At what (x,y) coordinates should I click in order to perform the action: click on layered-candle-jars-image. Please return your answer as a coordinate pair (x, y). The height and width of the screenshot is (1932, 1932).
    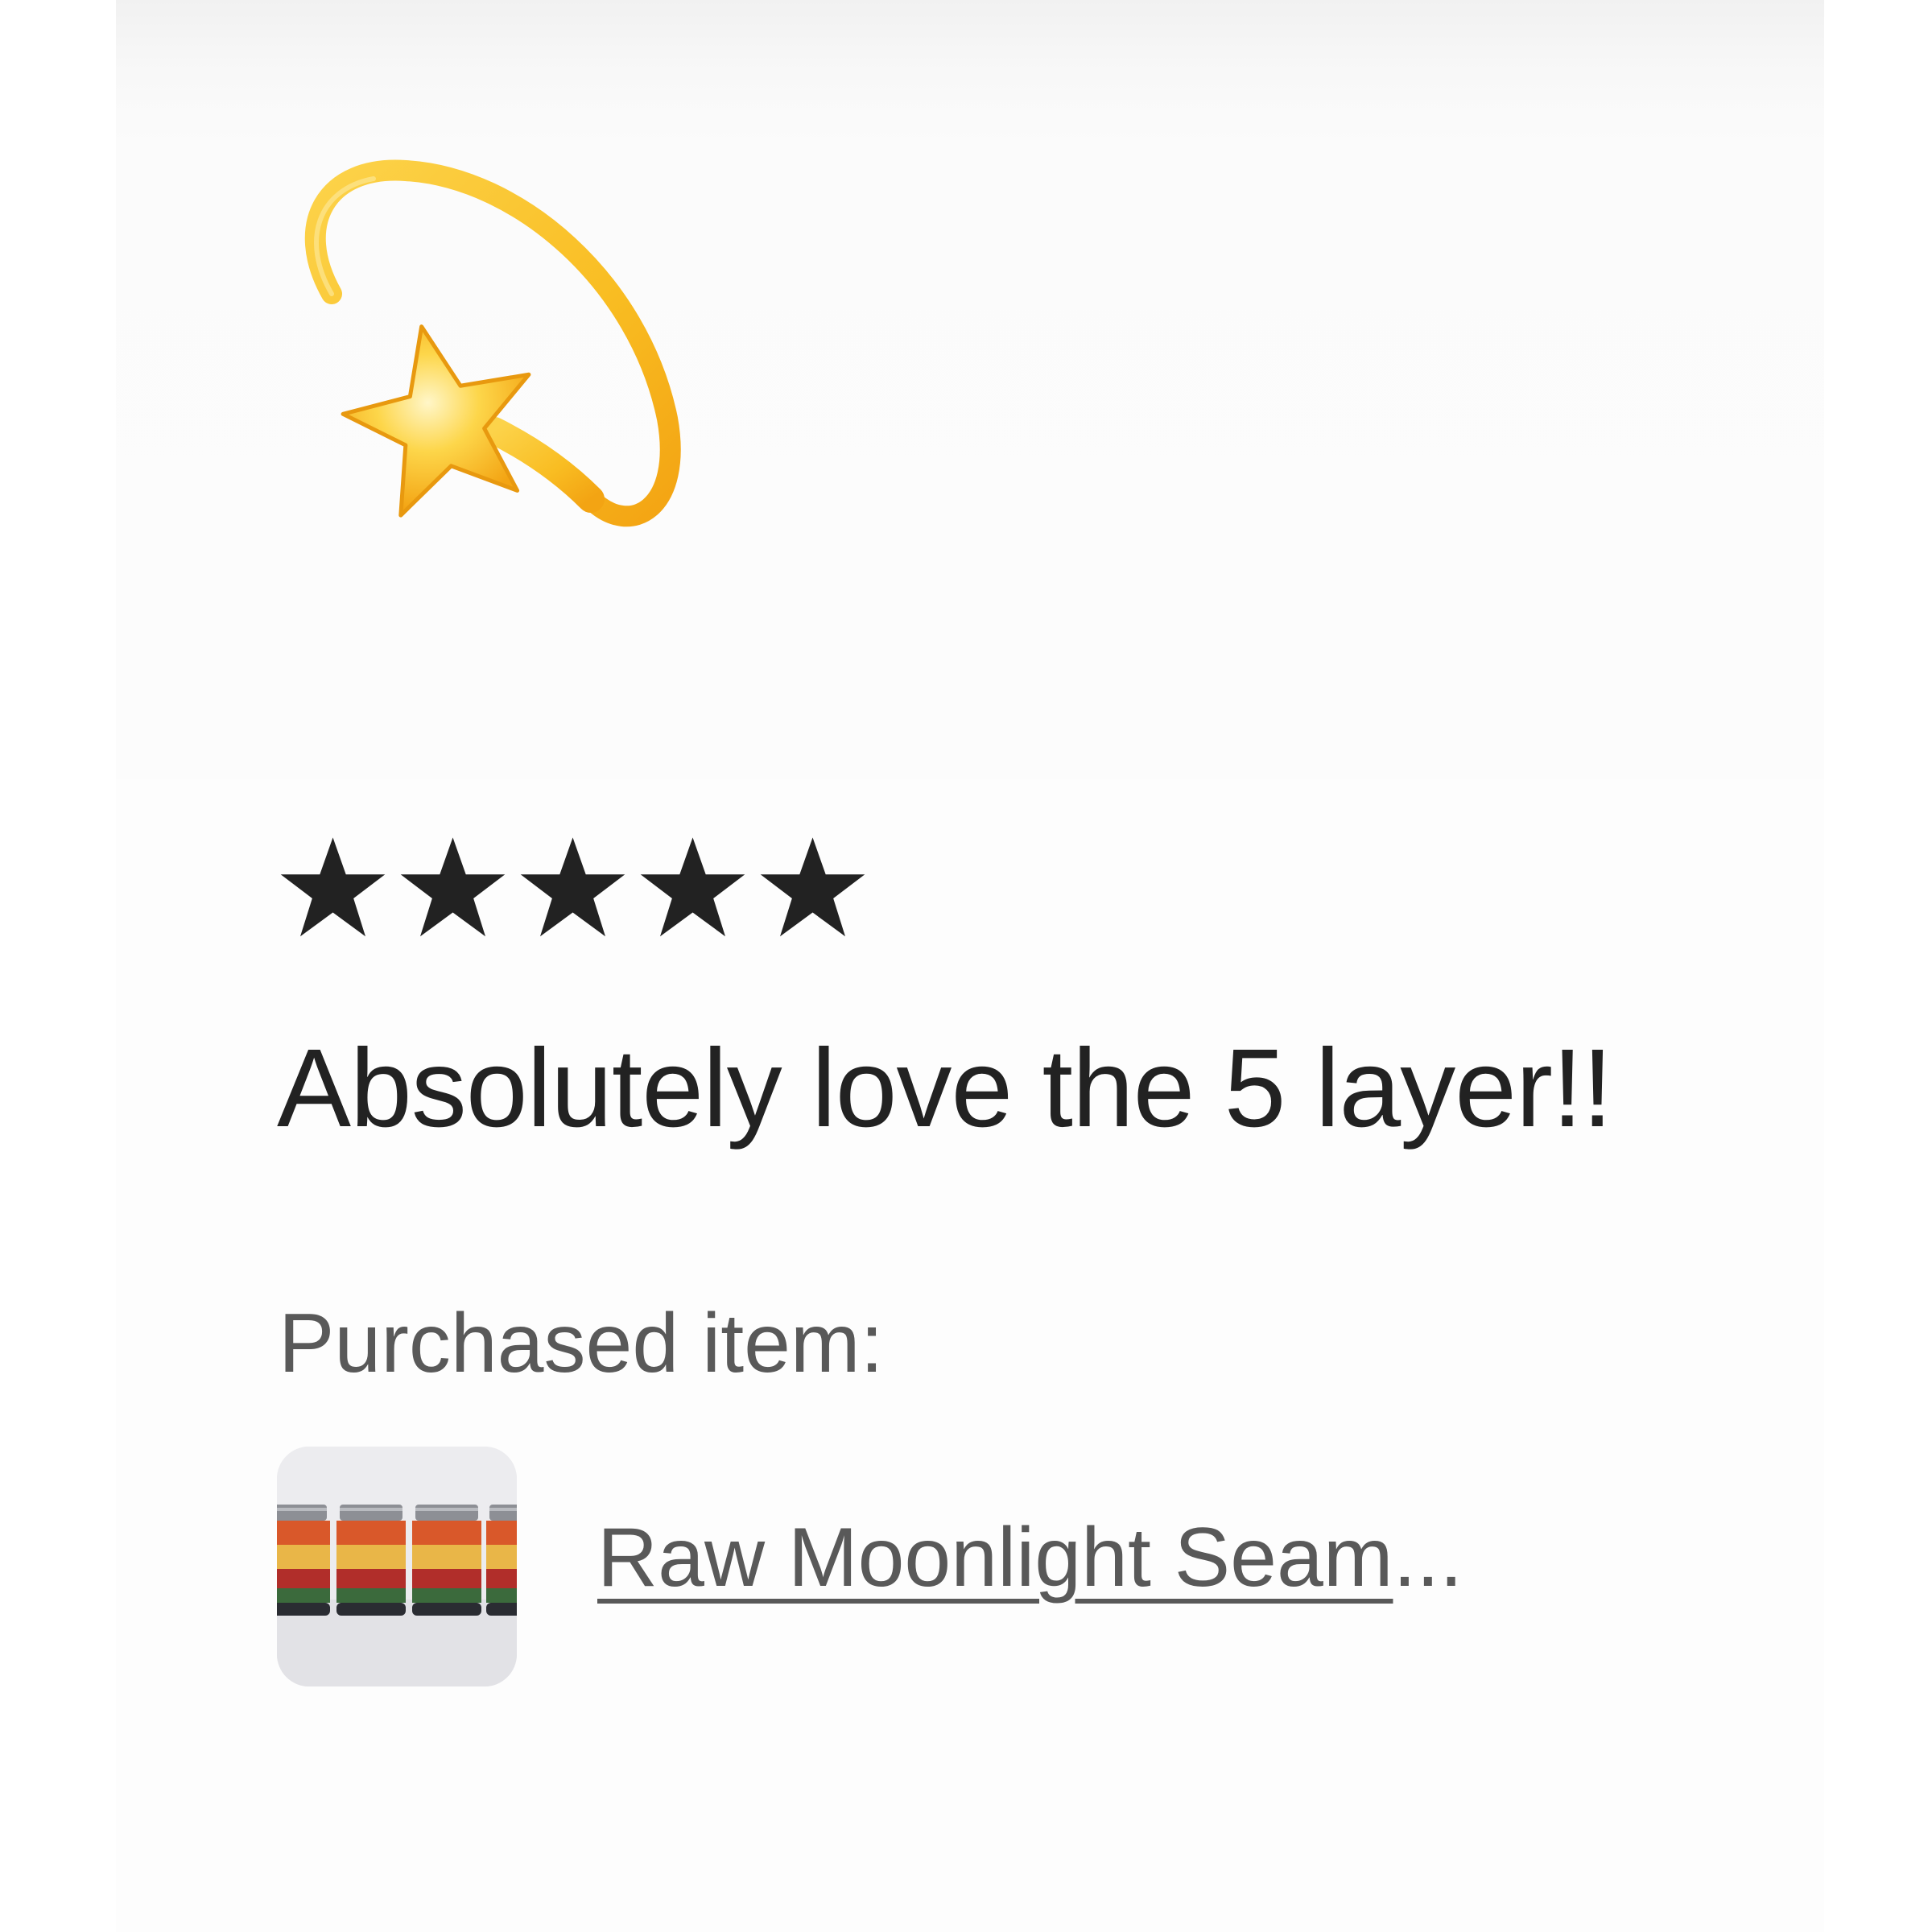
    Looking at the image, I should click on (397, 1566).